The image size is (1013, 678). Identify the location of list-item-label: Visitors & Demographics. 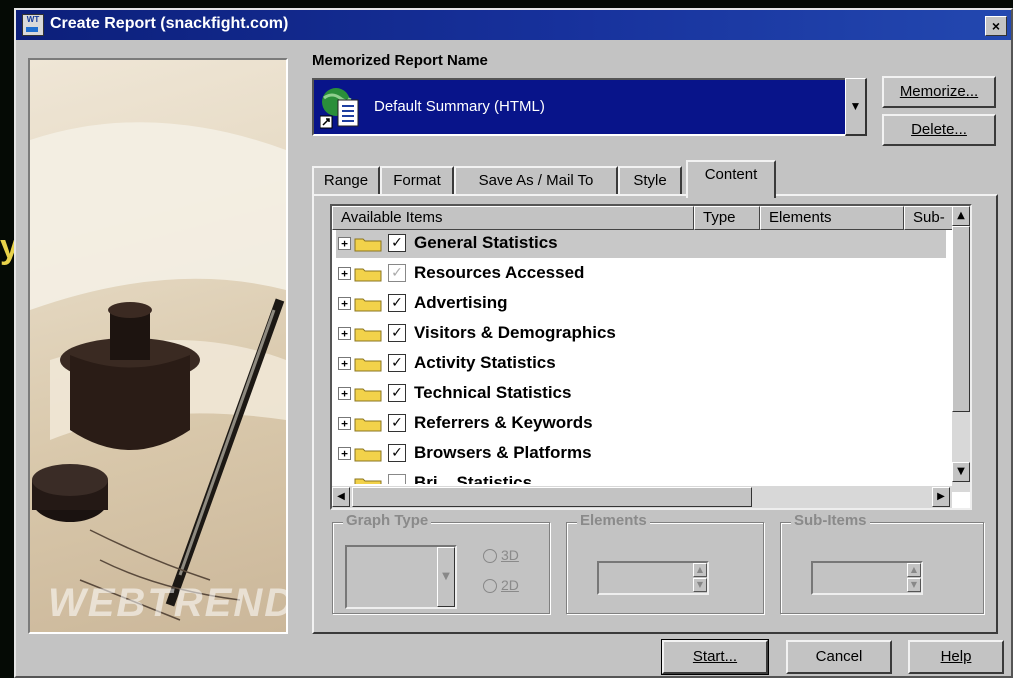
(515, 332).